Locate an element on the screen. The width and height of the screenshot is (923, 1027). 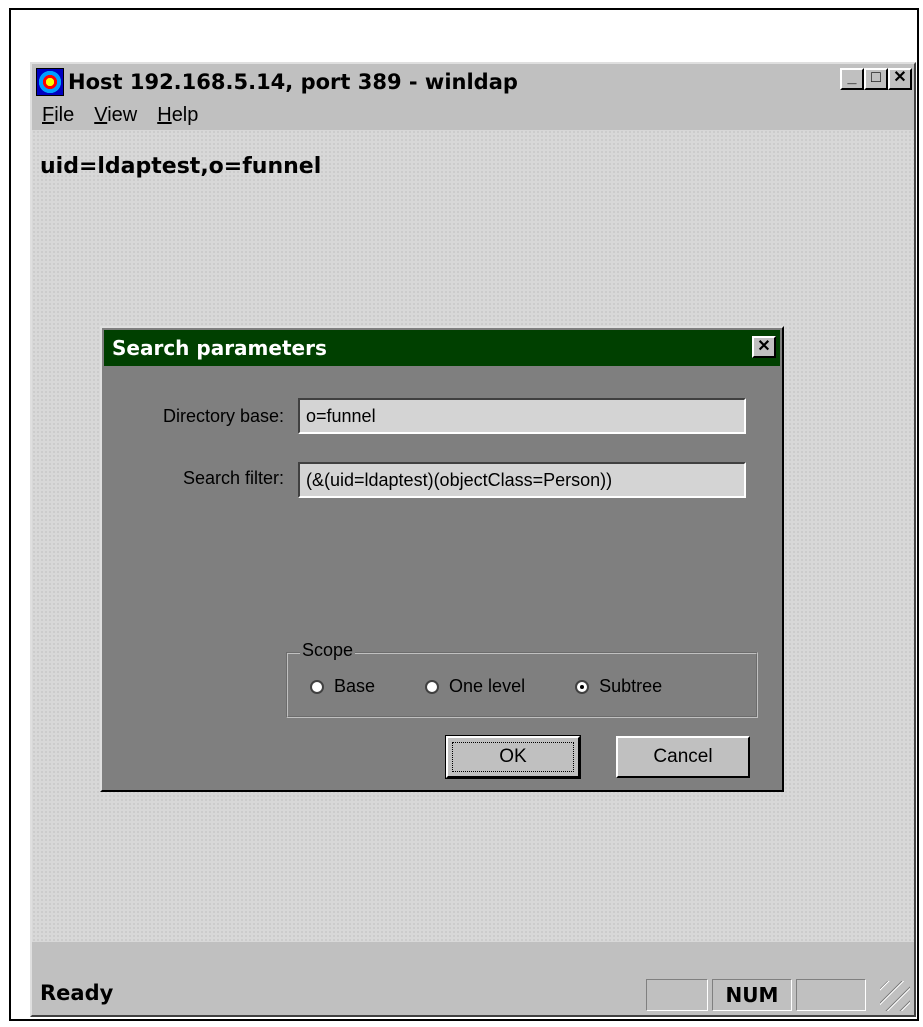
scope-subtree-radio: Subtree is located at coordinates (618, 686).